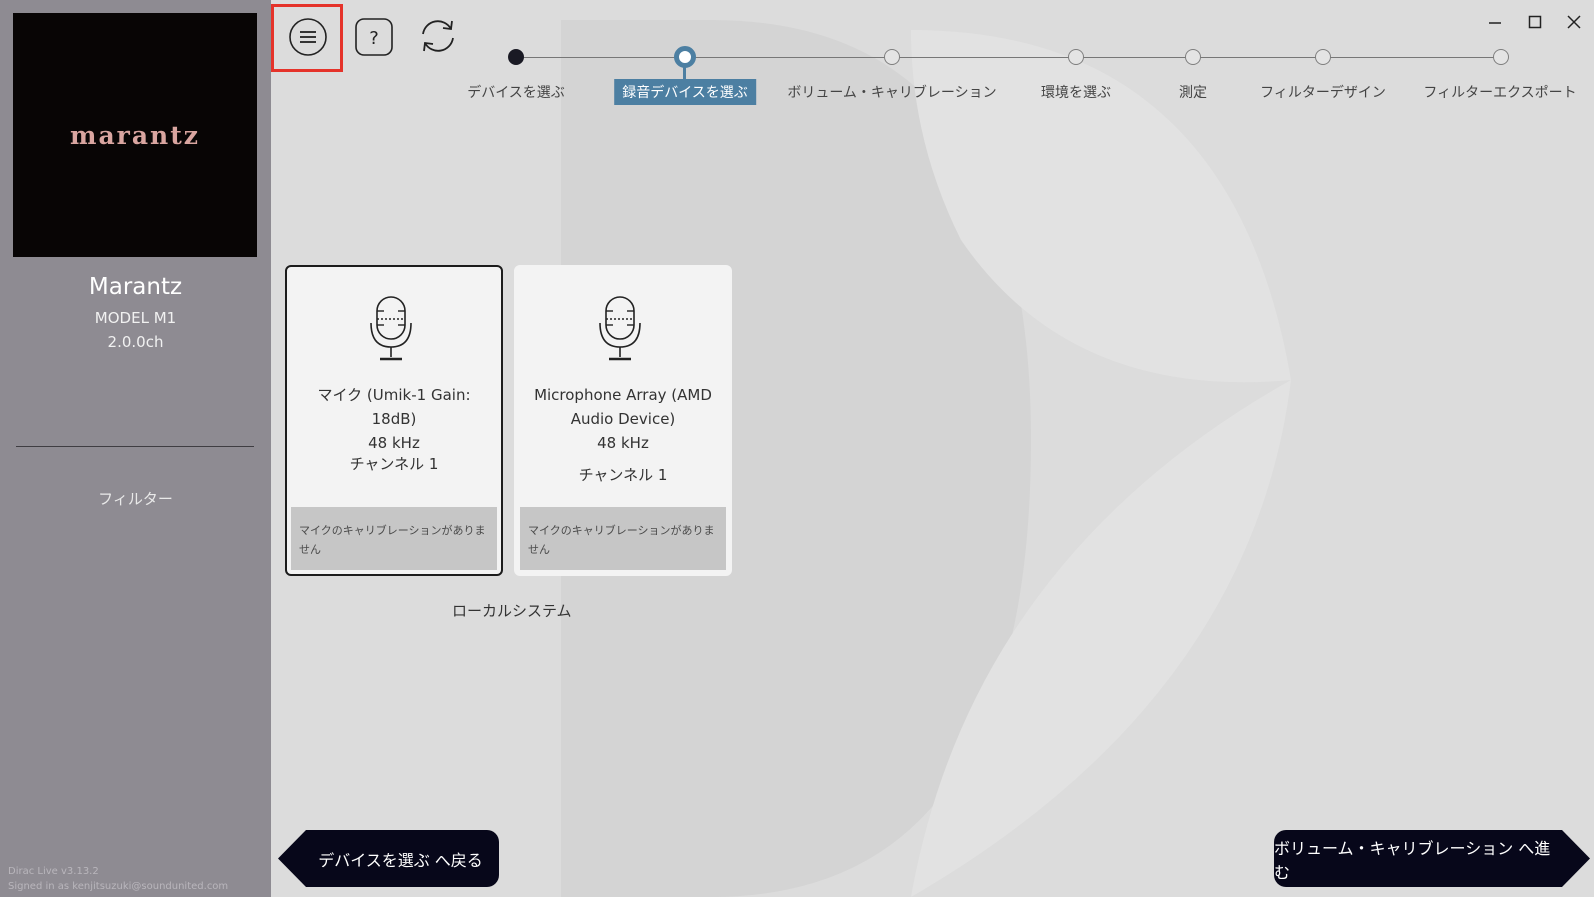 This screenshot has height=897, width=1594. I want to click on step-label-filter-design: フィルターデザイン, so click(1323, 92).